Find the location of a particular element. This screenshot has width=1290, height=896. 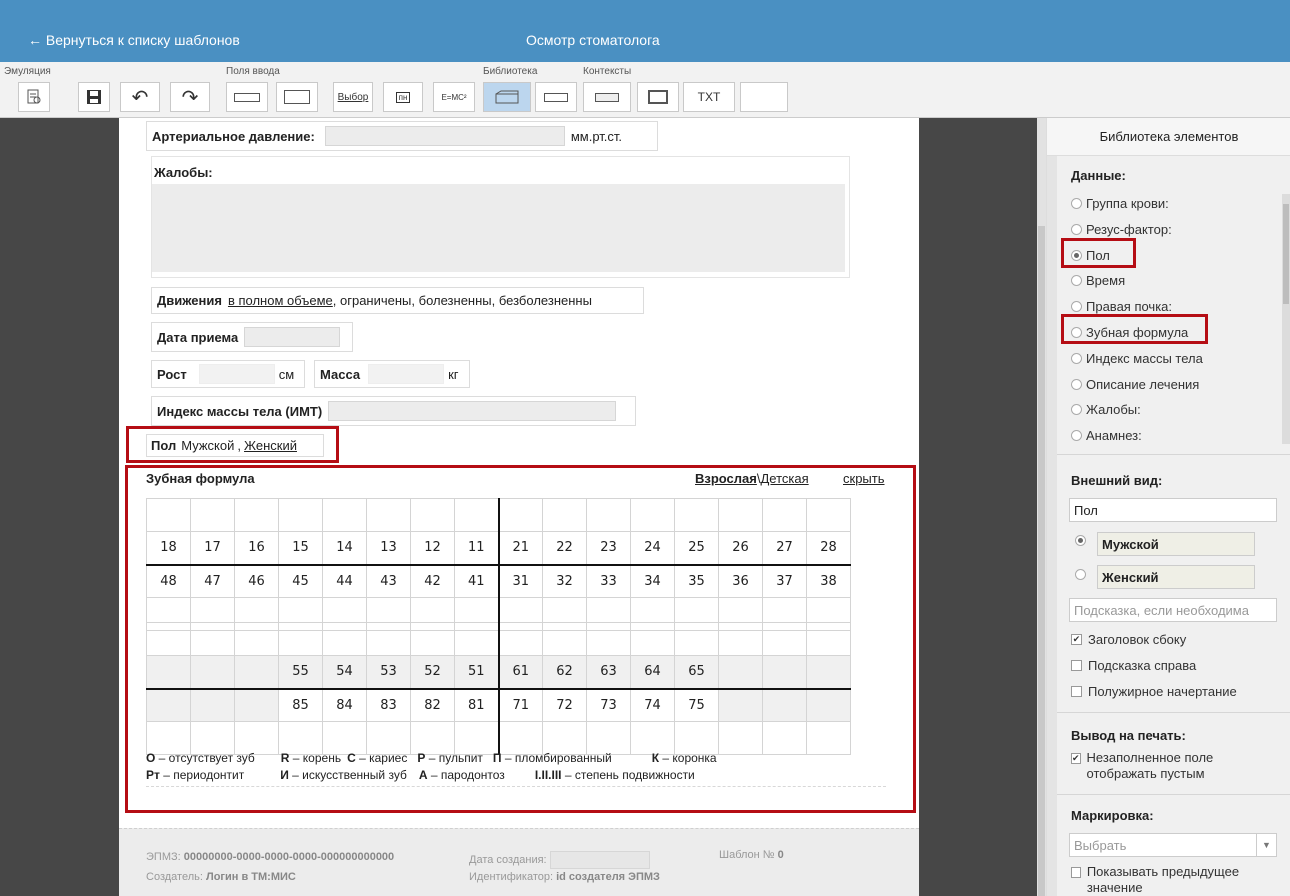

tooth-cell: 22 is located at coordinates (564, 548).